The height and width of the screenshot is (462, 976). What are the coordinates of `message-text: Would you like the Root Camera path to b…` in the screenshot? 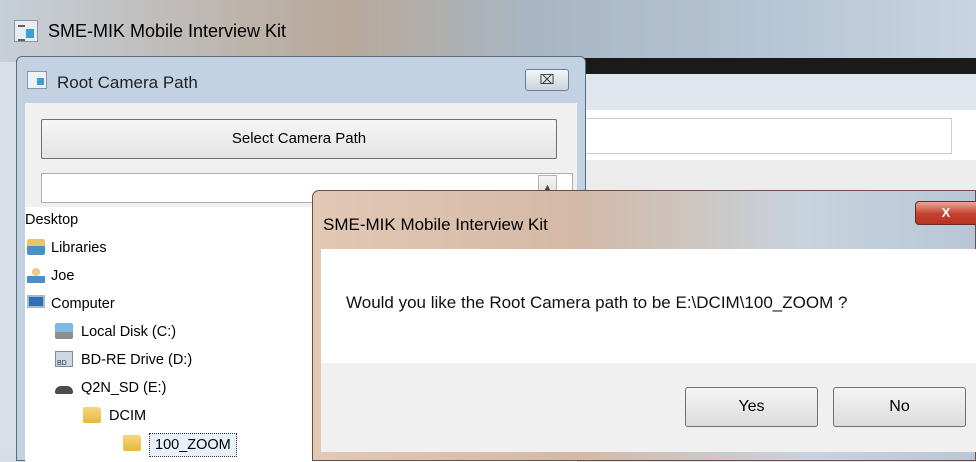 It's located at (597, 302).